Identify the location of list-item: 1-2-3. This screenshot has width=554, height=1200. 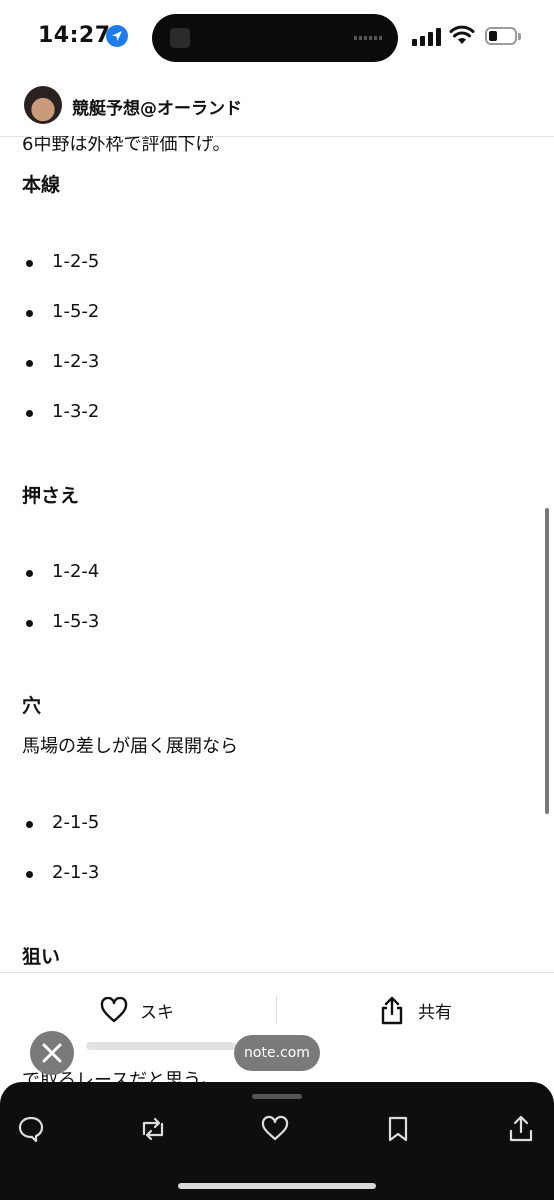
(62, 361).